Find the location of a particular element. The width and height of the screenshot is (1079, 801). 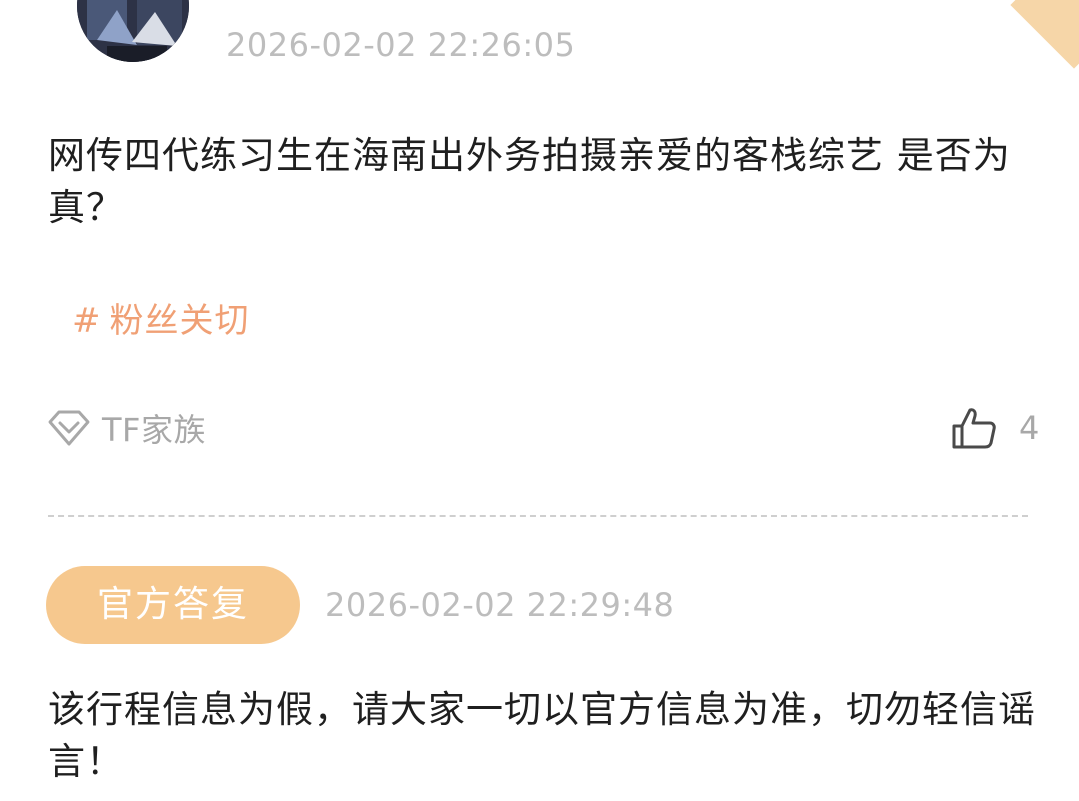

diamond-icon is located at coordinates (74, 428).